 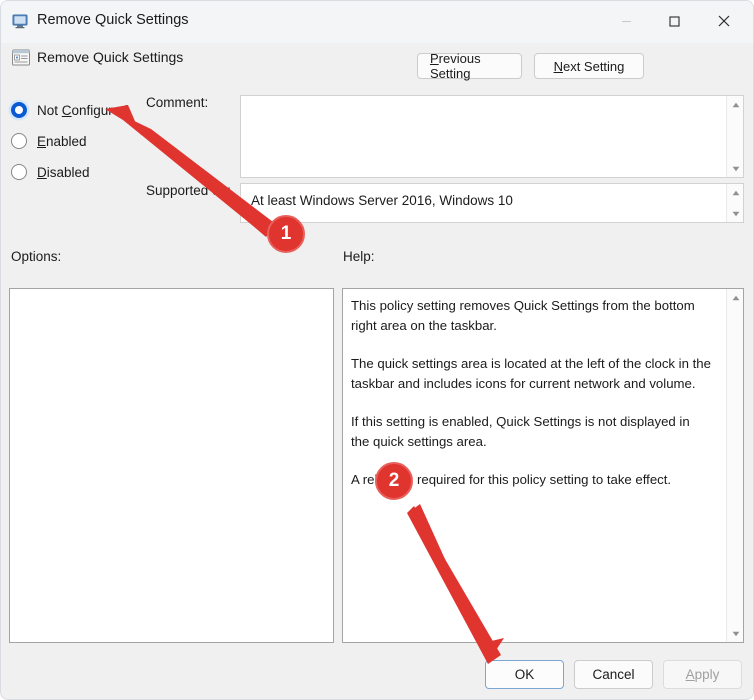 I want to click on computer-monitor-icon, so click(x=21, y=21).